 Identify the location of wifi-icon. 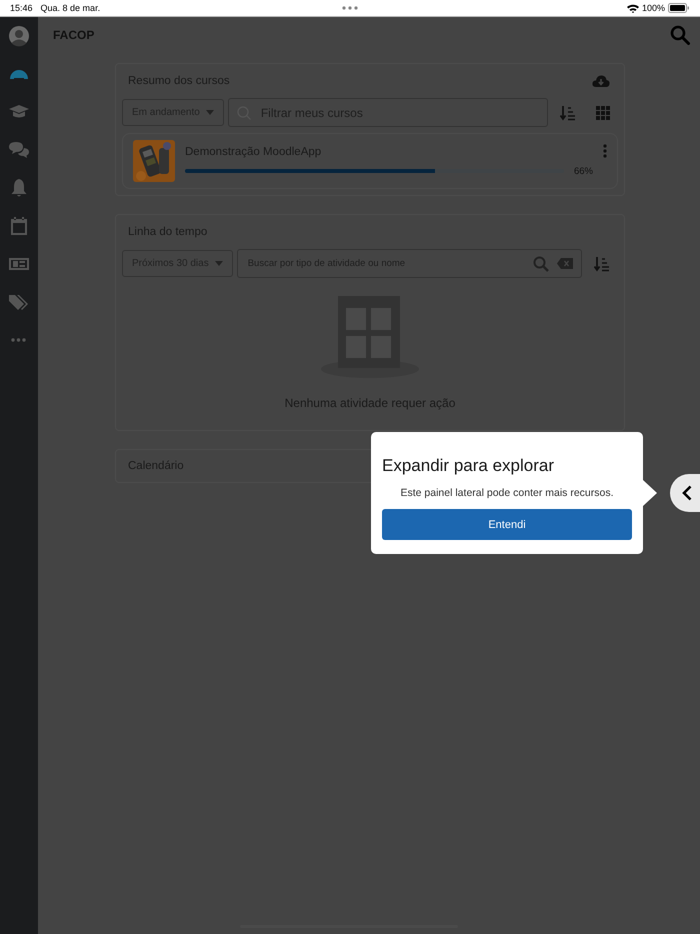
(632, 8).